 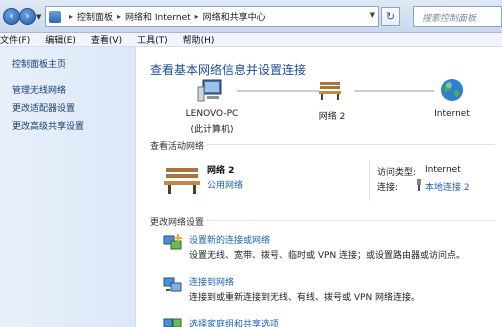 I want to click on breadcrumb-network-sharing-center: 网络和共享中心, so click(x=234, y=16).